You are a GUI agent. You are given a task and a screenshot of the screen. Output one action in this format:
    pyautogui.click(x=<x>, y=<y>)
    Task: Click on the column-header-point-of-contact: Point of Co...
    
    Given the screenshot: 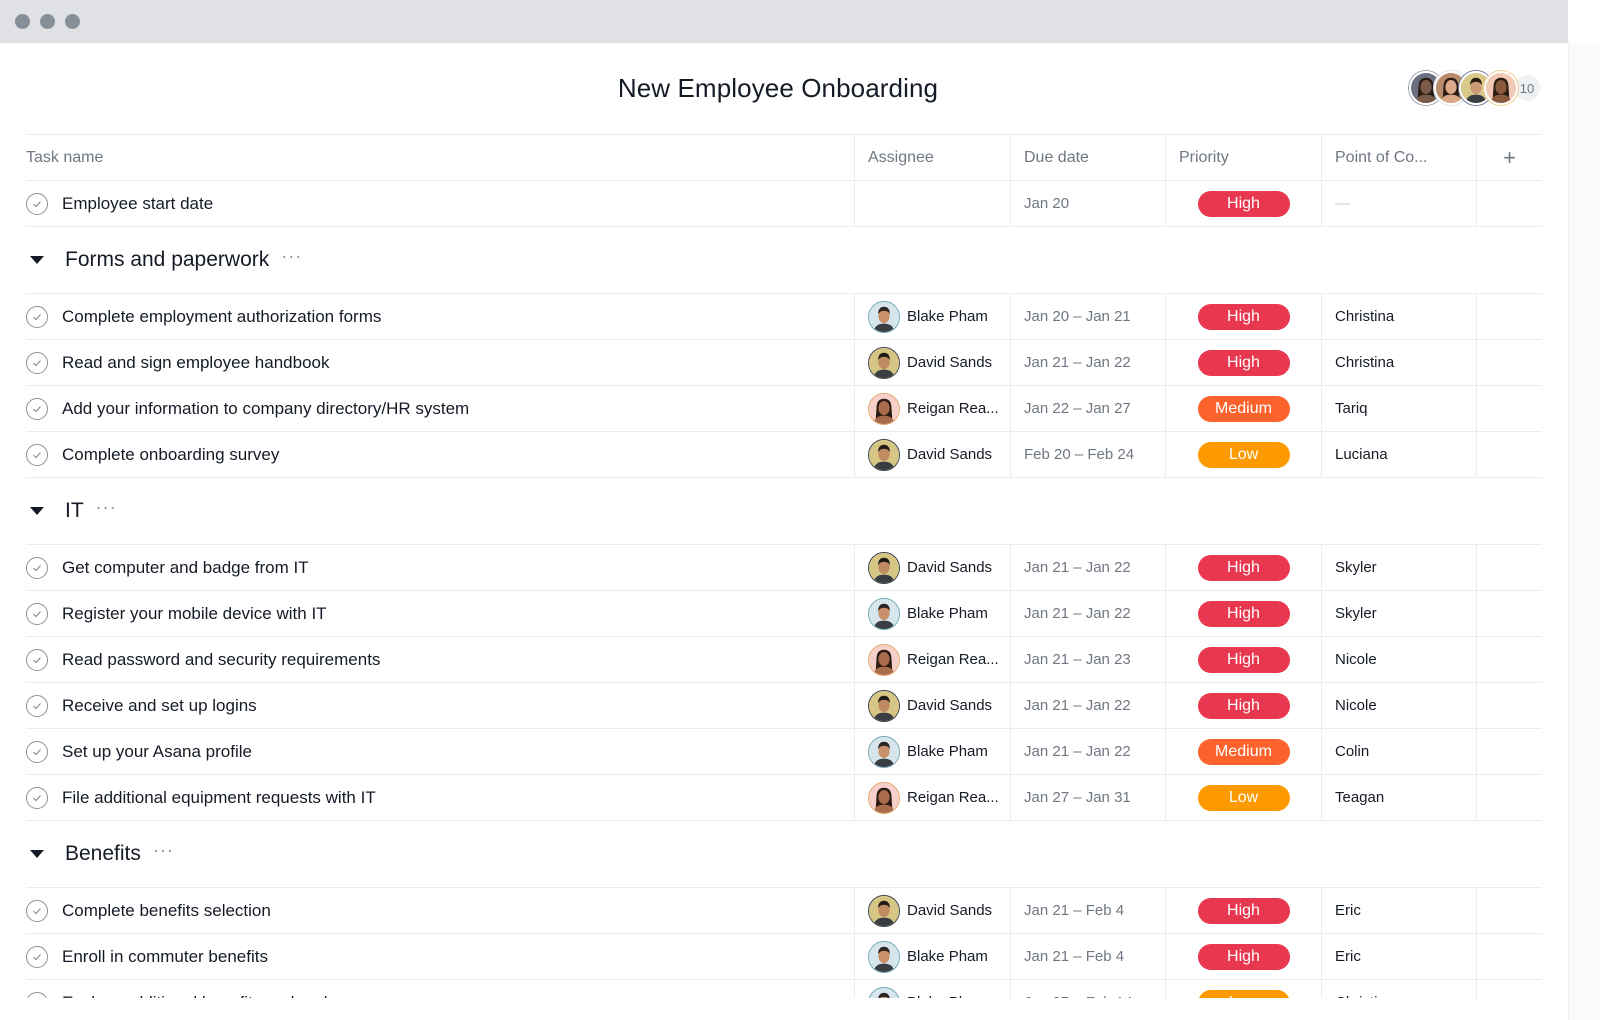 What is the action you would take?
    pyautogui.click(x=1399, y=157)
    